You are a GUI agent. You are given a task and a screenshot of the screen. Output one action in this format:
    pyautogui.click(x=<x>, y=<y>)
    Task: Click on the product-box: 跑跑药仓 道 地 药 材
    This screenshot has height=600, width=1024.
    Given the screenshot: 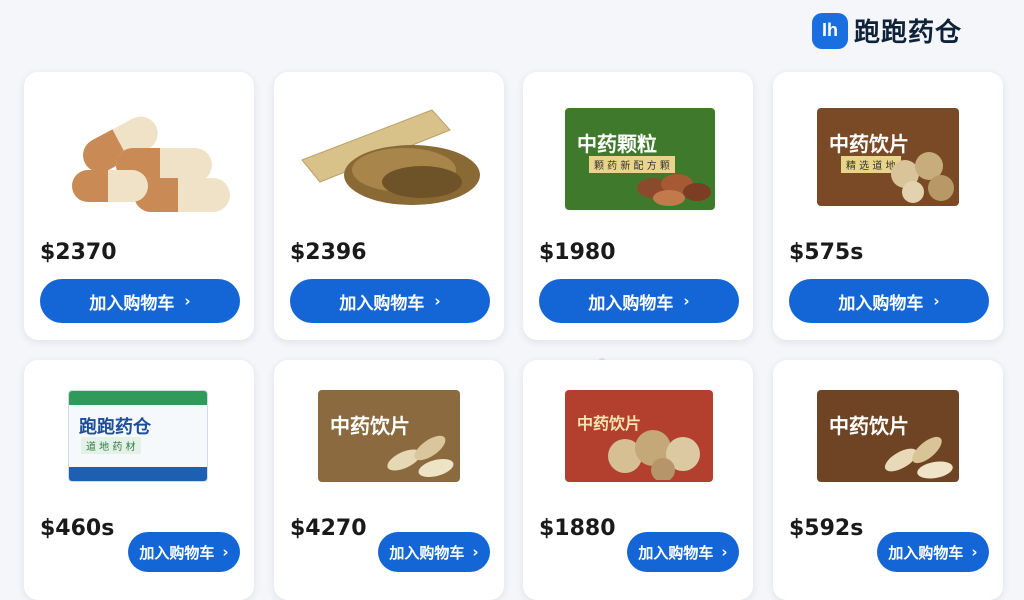 What is the action you would take?
    pyautogui.click(x=138, y=436)
    